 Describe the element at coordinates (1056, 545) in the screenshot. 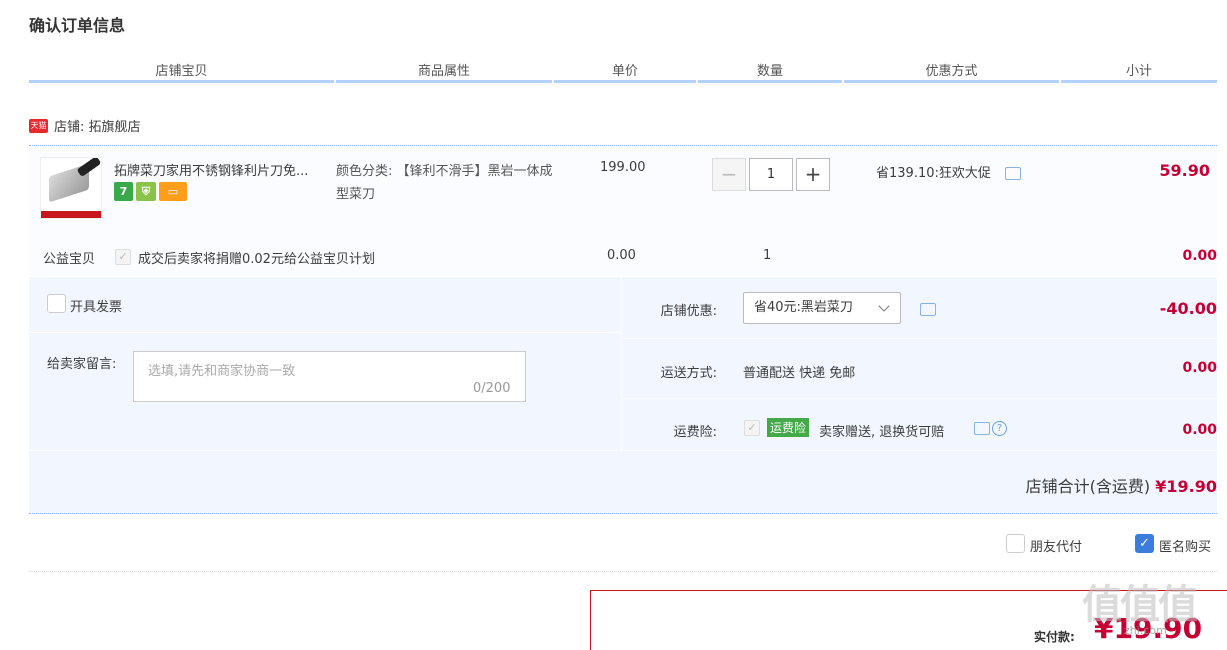

I see `friend-pay-label: 朋友代付` at that location.